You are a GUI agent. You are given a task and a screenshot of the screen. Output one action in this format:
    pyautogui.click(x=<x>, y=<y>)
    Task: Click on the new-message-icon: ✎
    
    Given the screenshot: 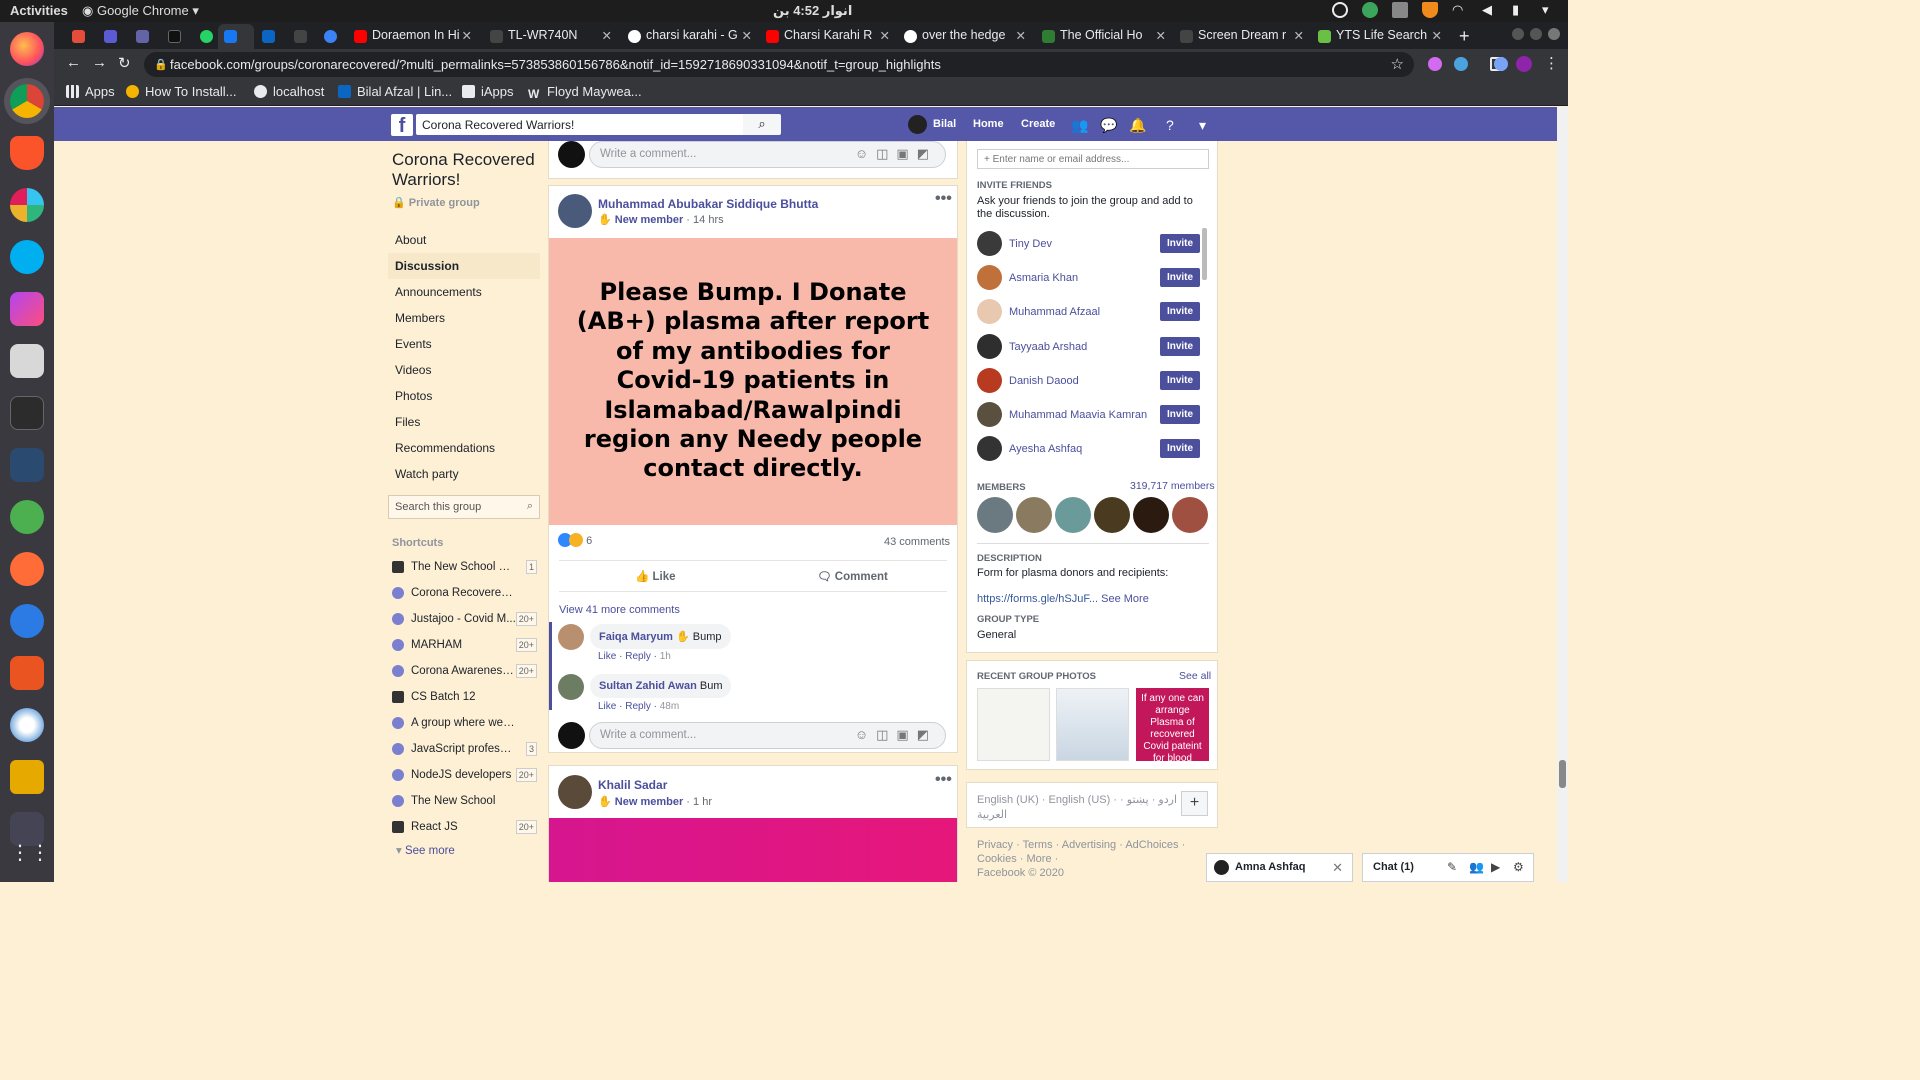 What is the action you would take?
    pyautogui.click(x=1452, y=867)
    